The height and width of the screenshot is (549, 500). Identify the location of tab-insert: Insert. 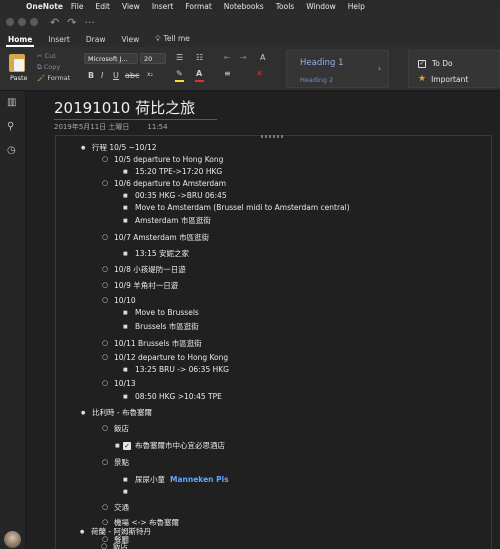
(59, 41).